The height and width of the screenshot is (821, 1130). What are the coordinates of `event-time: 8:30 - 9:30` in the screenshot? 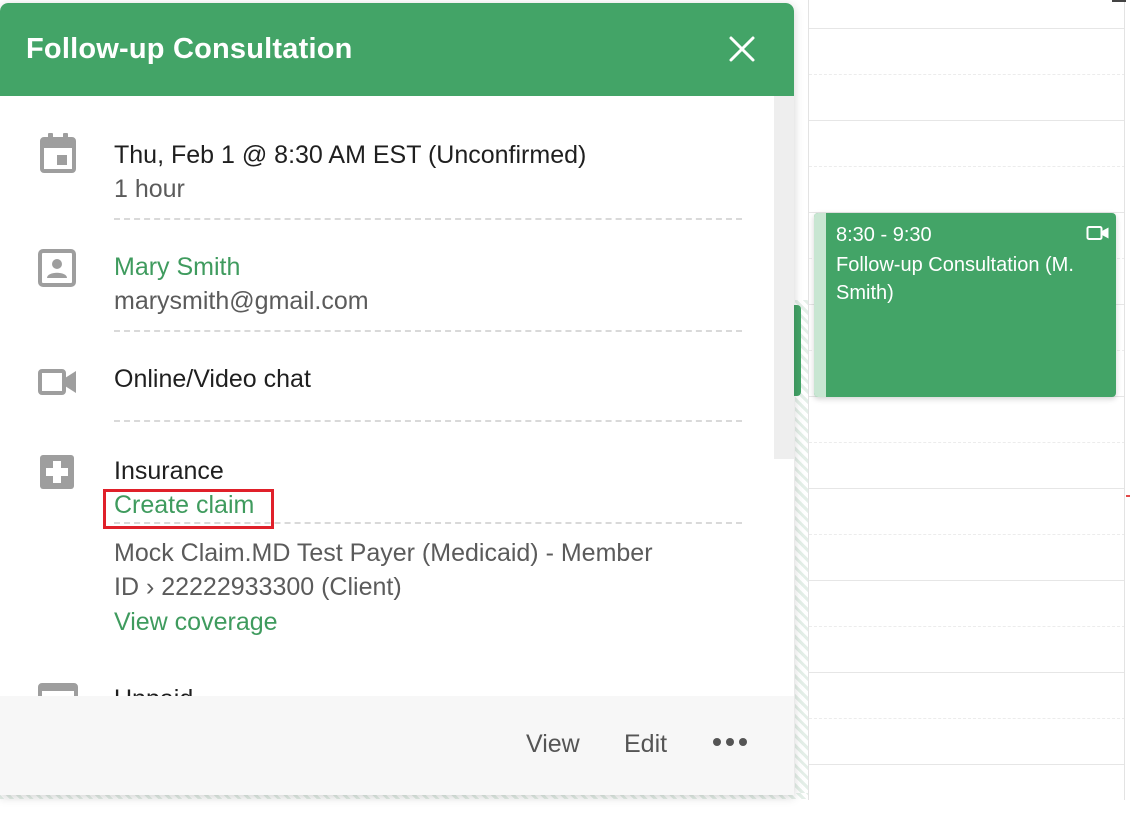 It's located at (884, 235).